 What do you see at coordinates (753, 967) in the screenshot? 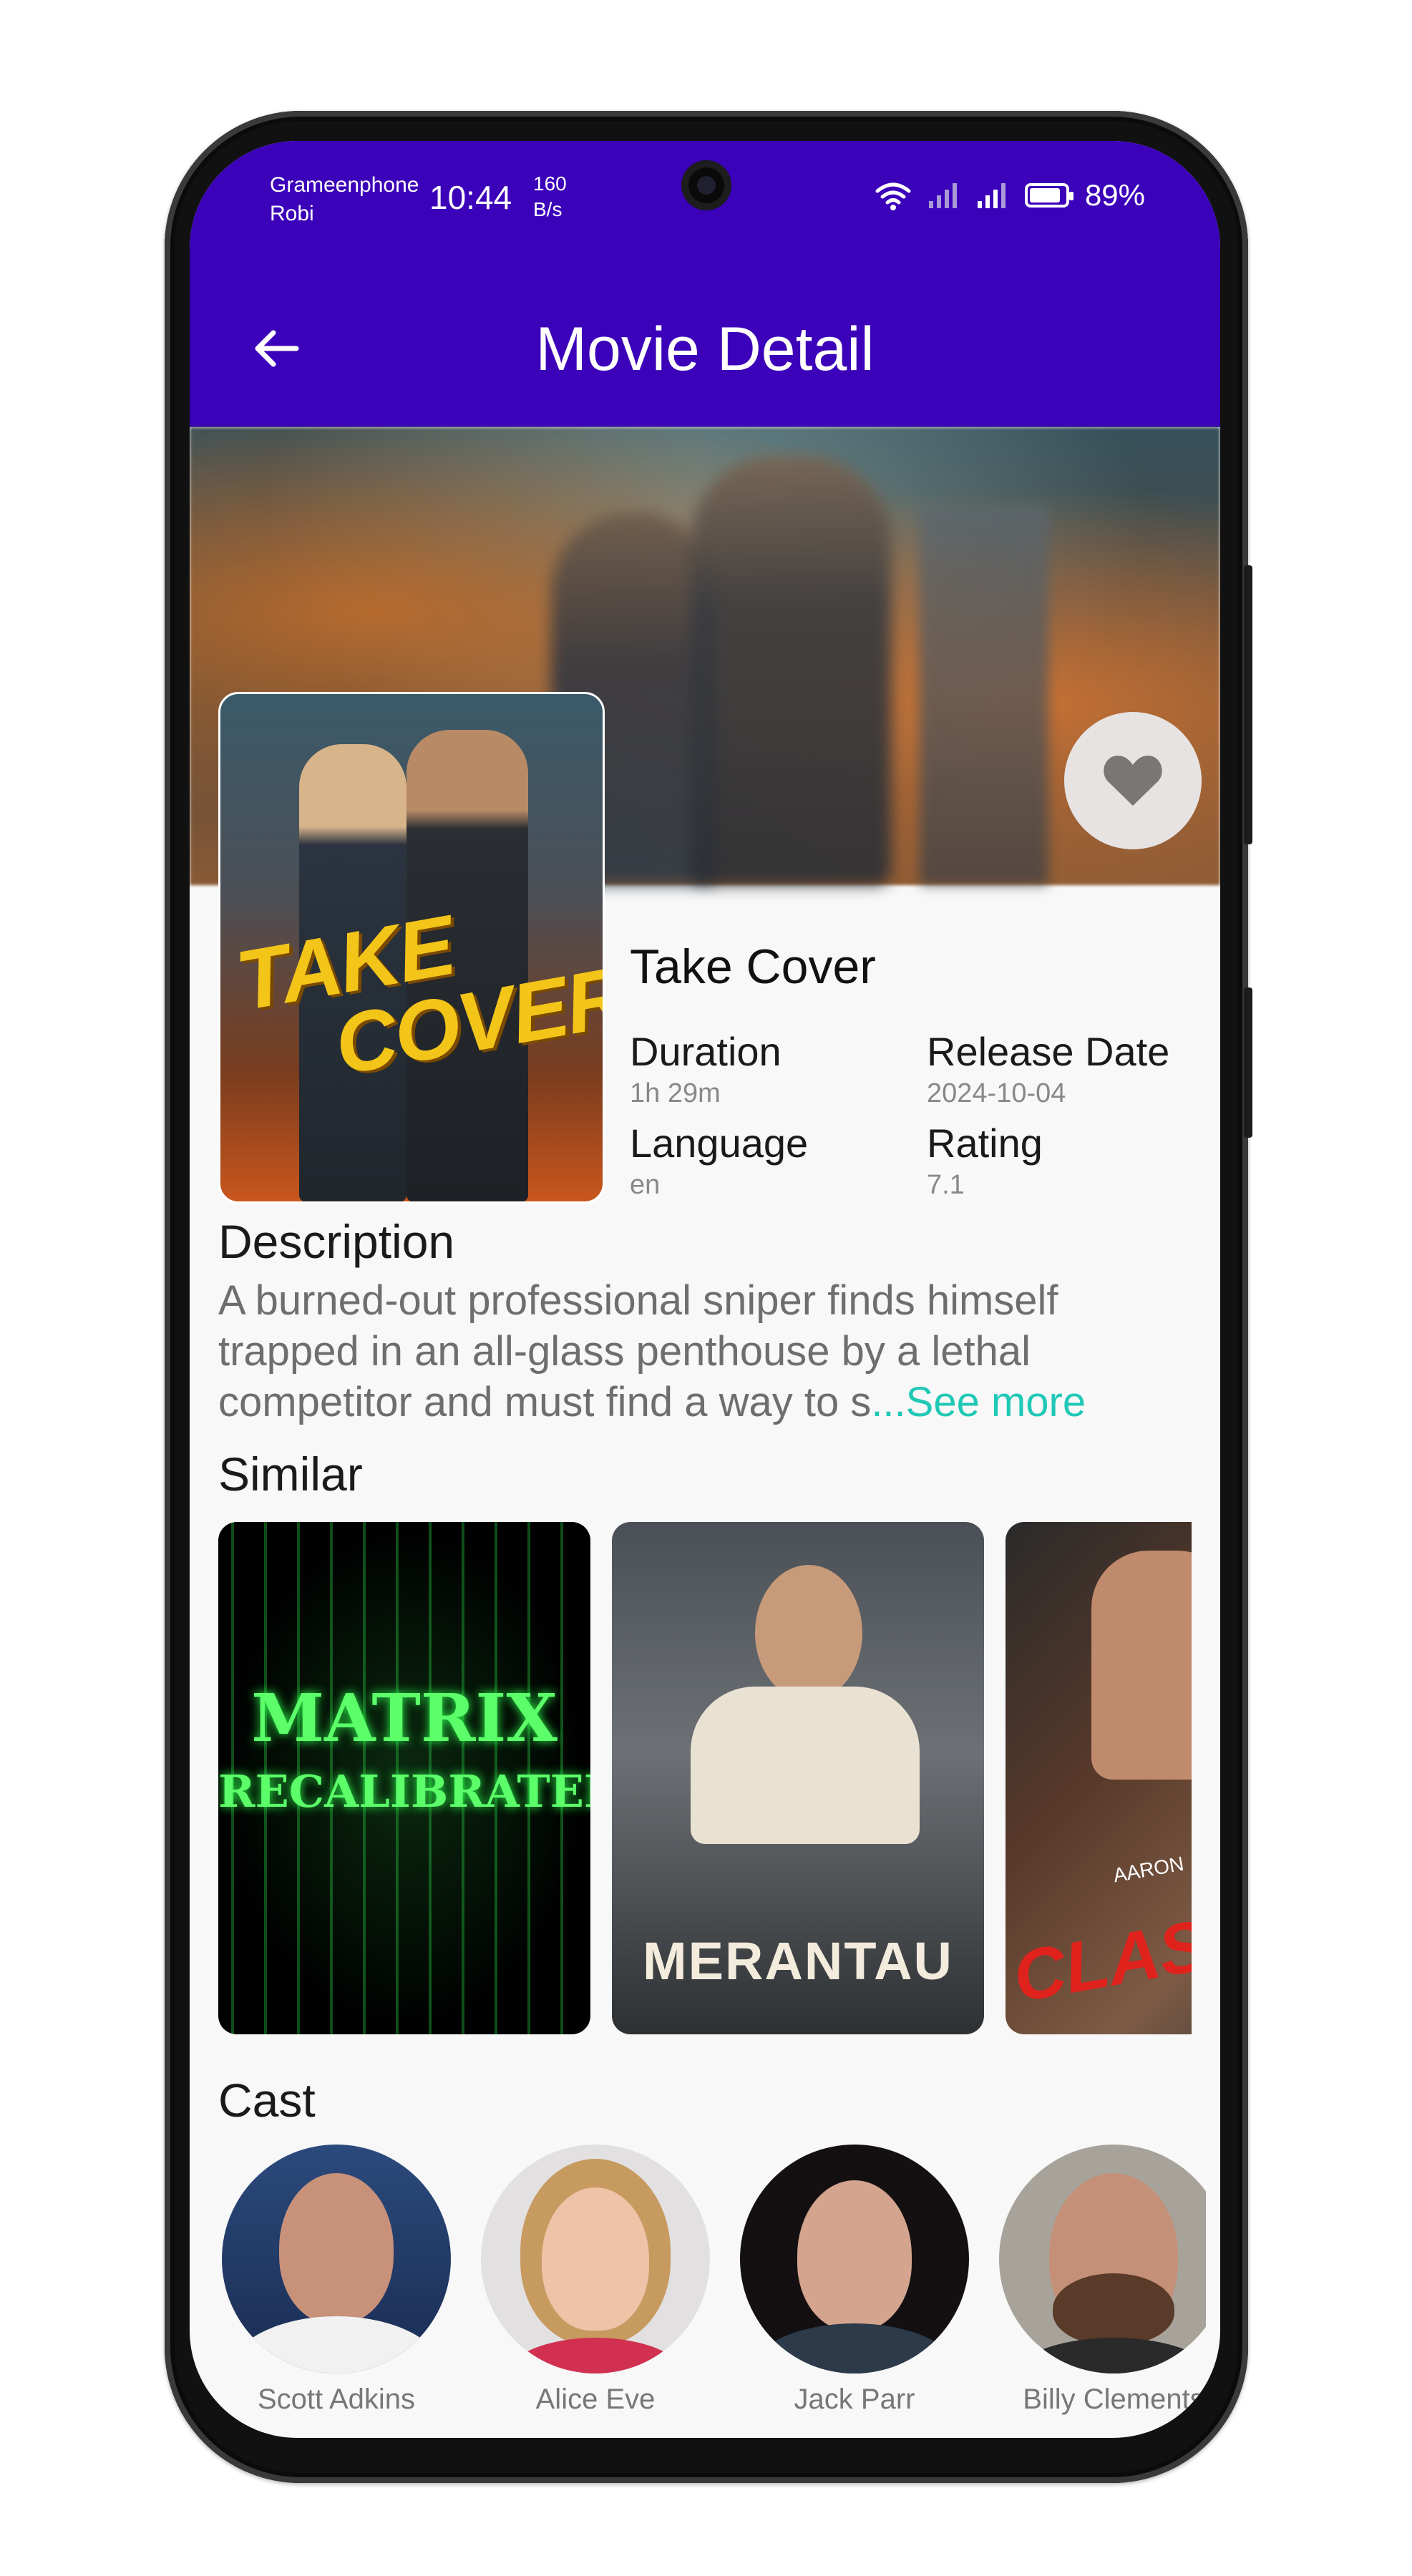
I see `movie-title: Take Cover` at bounding box center [753, 967].